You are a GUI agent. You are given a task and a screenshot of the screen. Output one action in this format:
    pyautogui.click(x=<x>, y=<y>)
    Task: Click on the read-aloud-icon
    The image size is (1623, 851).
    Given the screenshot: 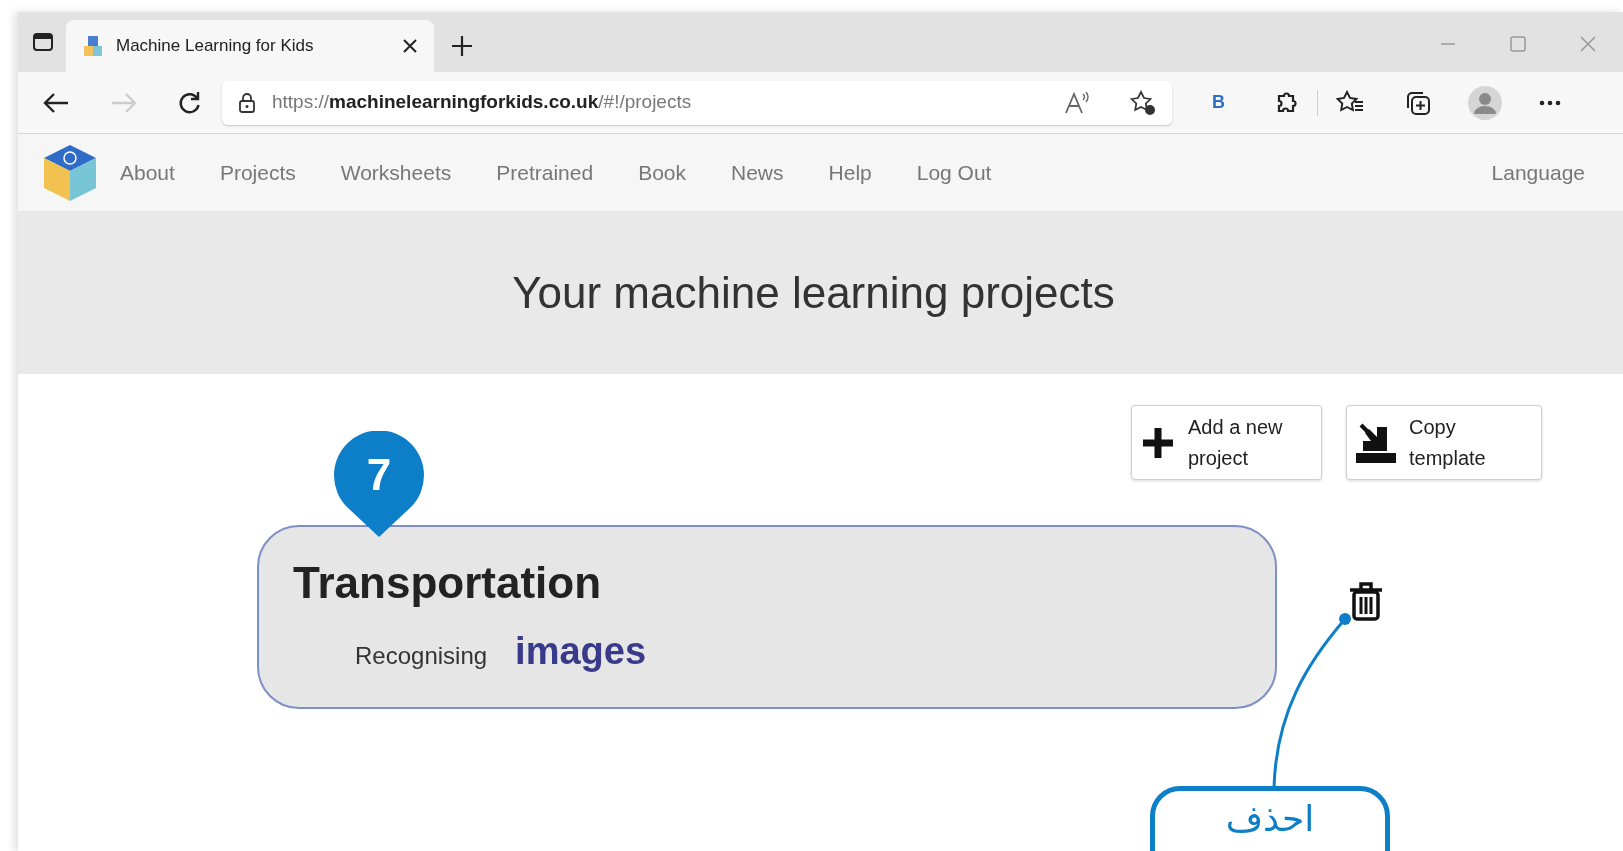 What is the action you would take?
    pyautogui.click(x=1077, y=102)
    